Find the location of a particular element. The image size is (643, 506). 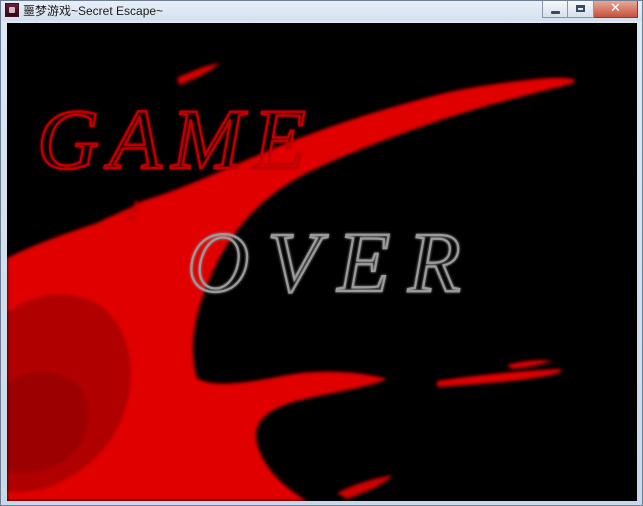

window-controls: ✕ is located at coordinates (590, 10).